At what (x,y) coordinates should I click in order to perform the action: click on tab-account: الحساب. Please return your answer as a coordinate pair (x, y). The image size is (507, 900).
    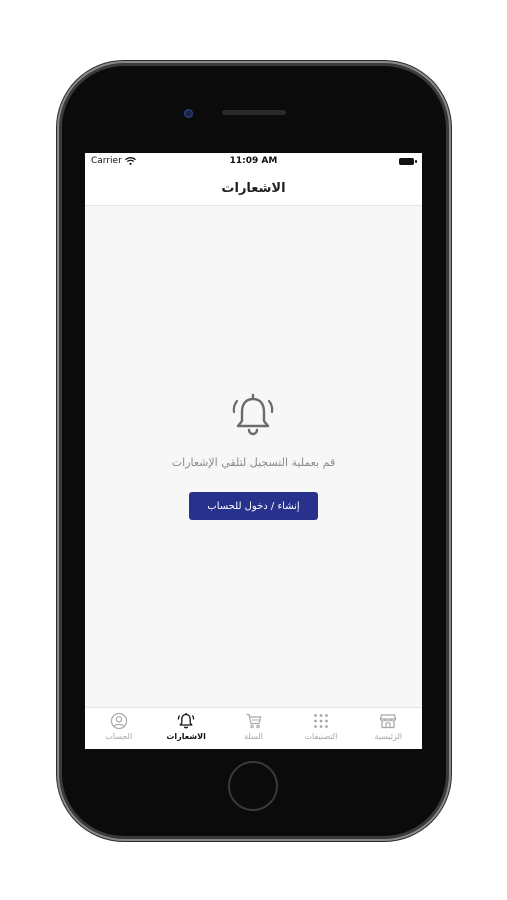
    Looking at the image, I should click on (118, 728).